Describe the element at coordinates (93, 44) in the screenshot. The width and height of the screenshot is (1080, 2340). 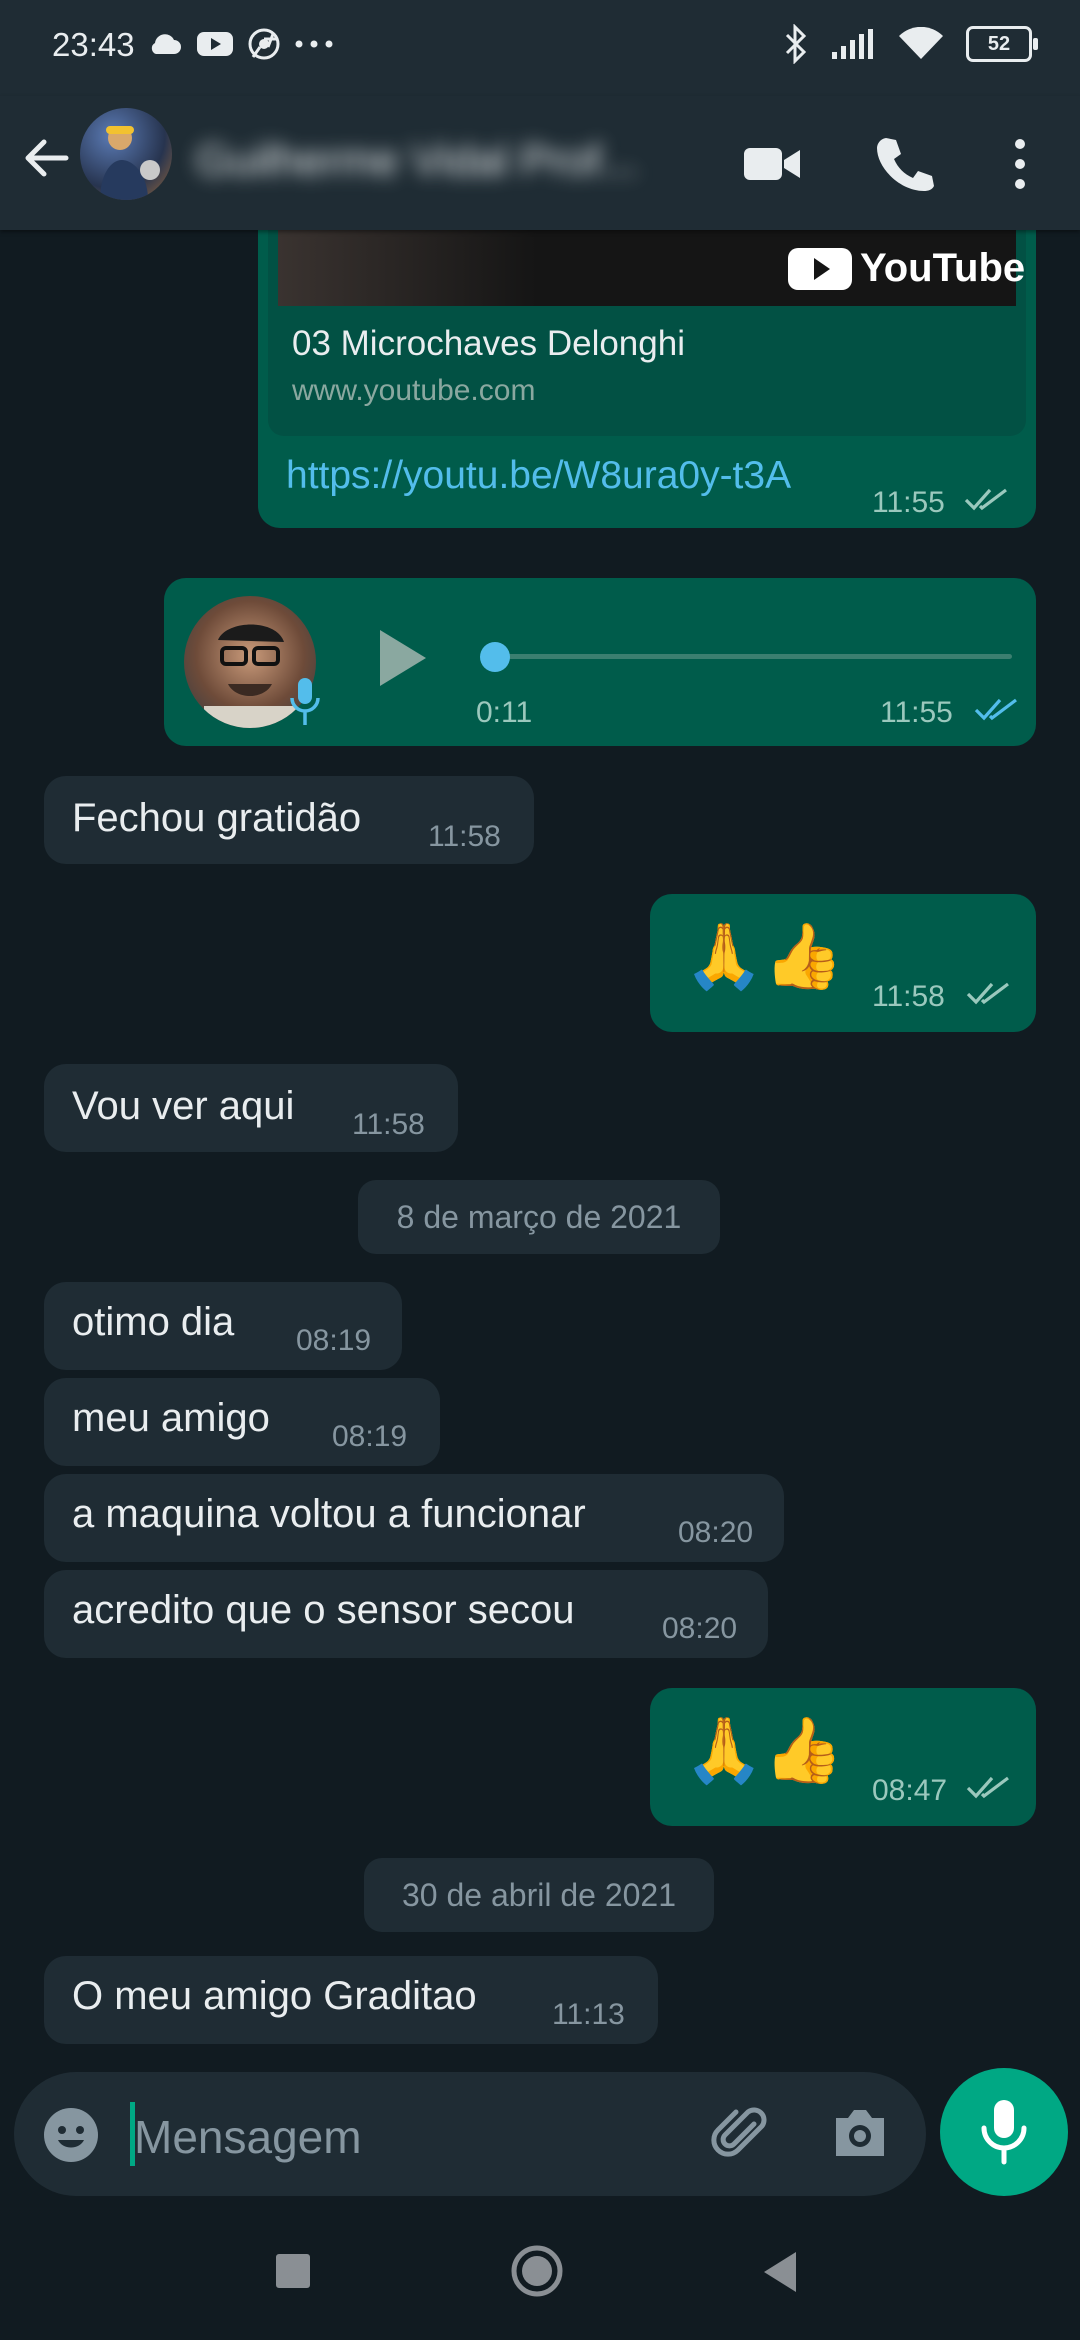
I see `status-time: 23:43` at that location.